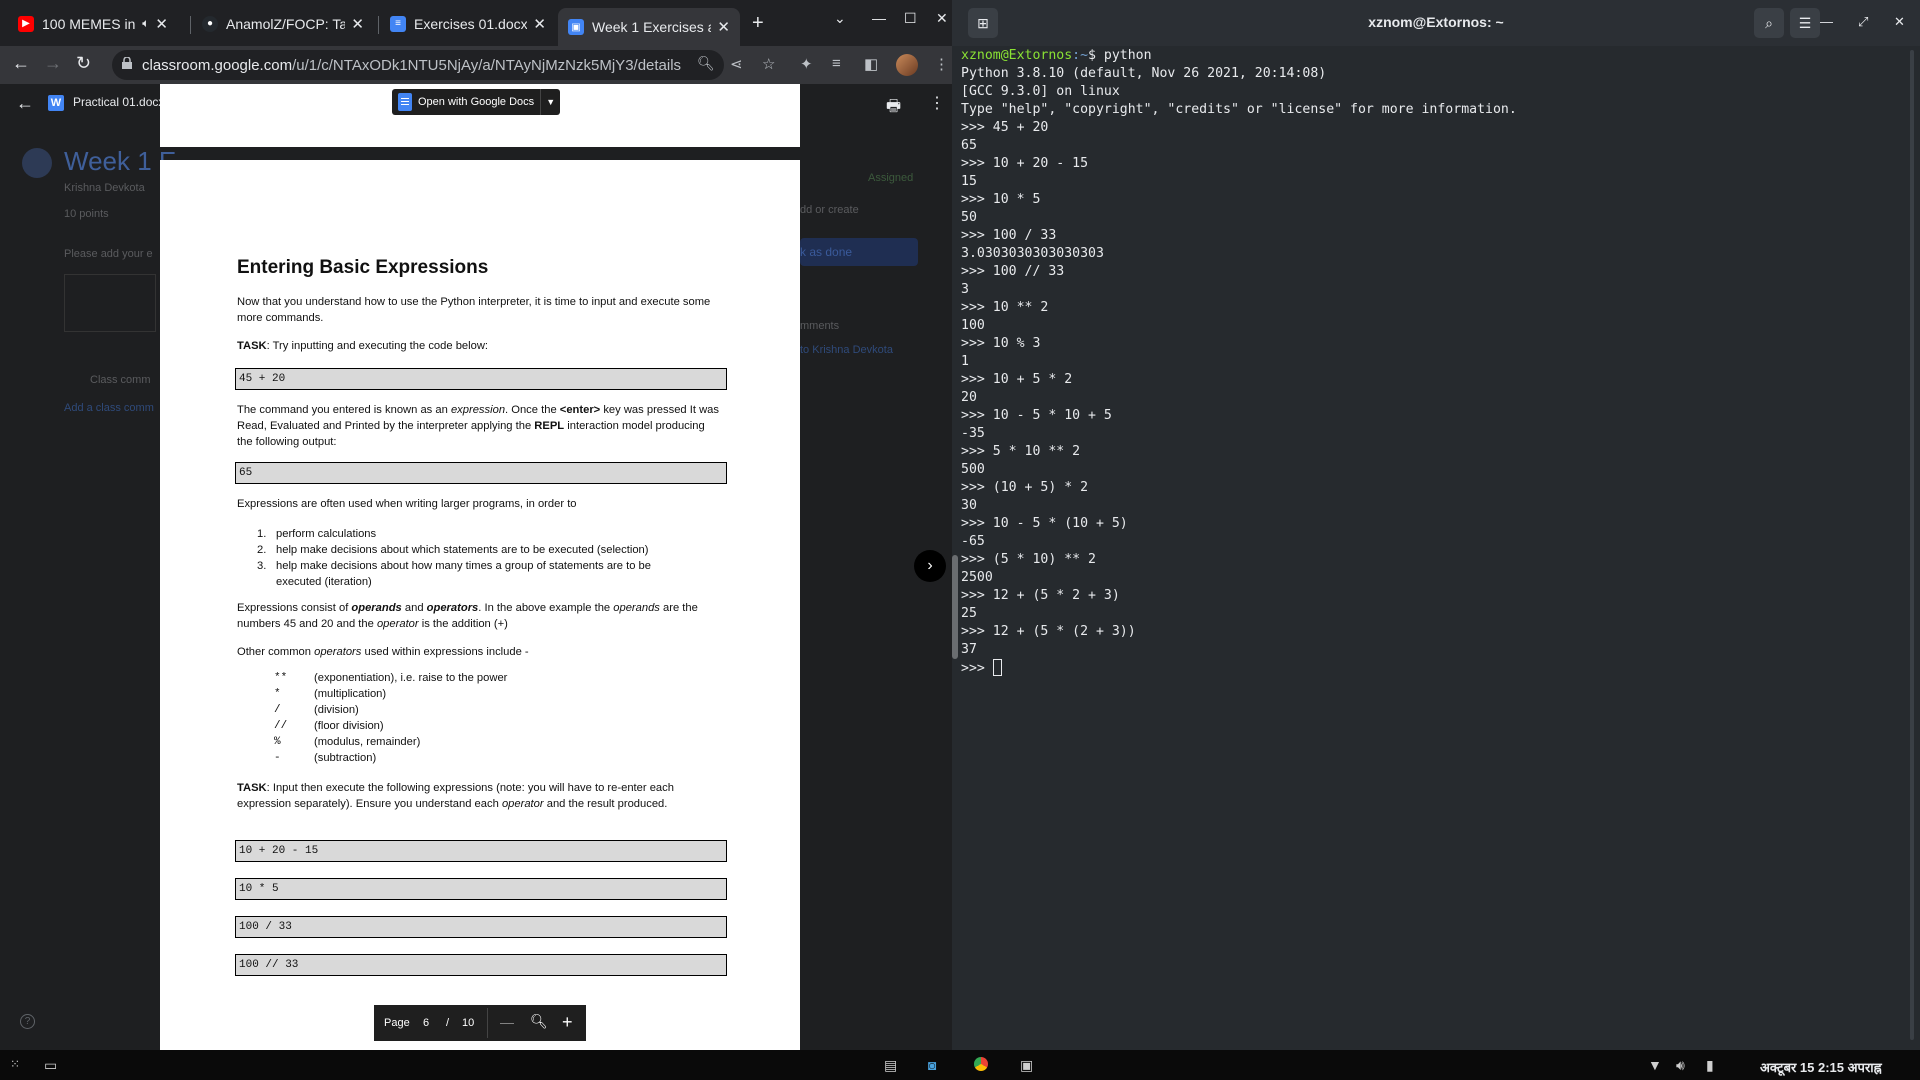 The image size is (1920, 1080). Describe the element at coordinates (1040, 91) in the screenshot. I see `terminal-line: [GCC 9.3.0] on linux` at that location.